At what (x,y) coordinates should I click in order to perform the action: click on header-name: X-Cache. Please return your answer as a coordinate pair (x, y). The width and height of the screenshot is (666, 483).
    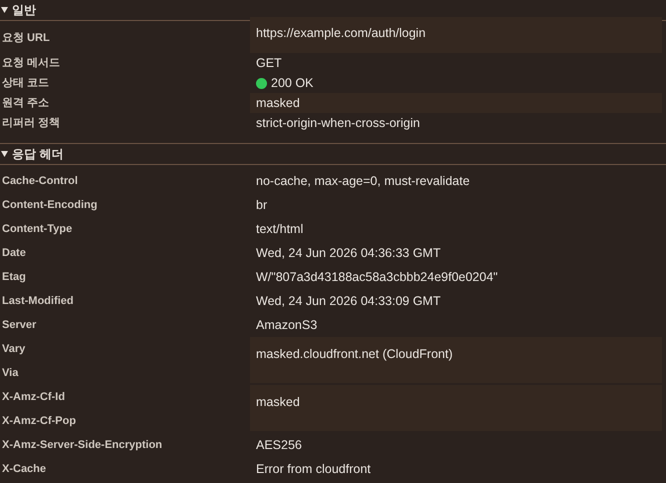
    Looking at the image, I should click on (24, 469).